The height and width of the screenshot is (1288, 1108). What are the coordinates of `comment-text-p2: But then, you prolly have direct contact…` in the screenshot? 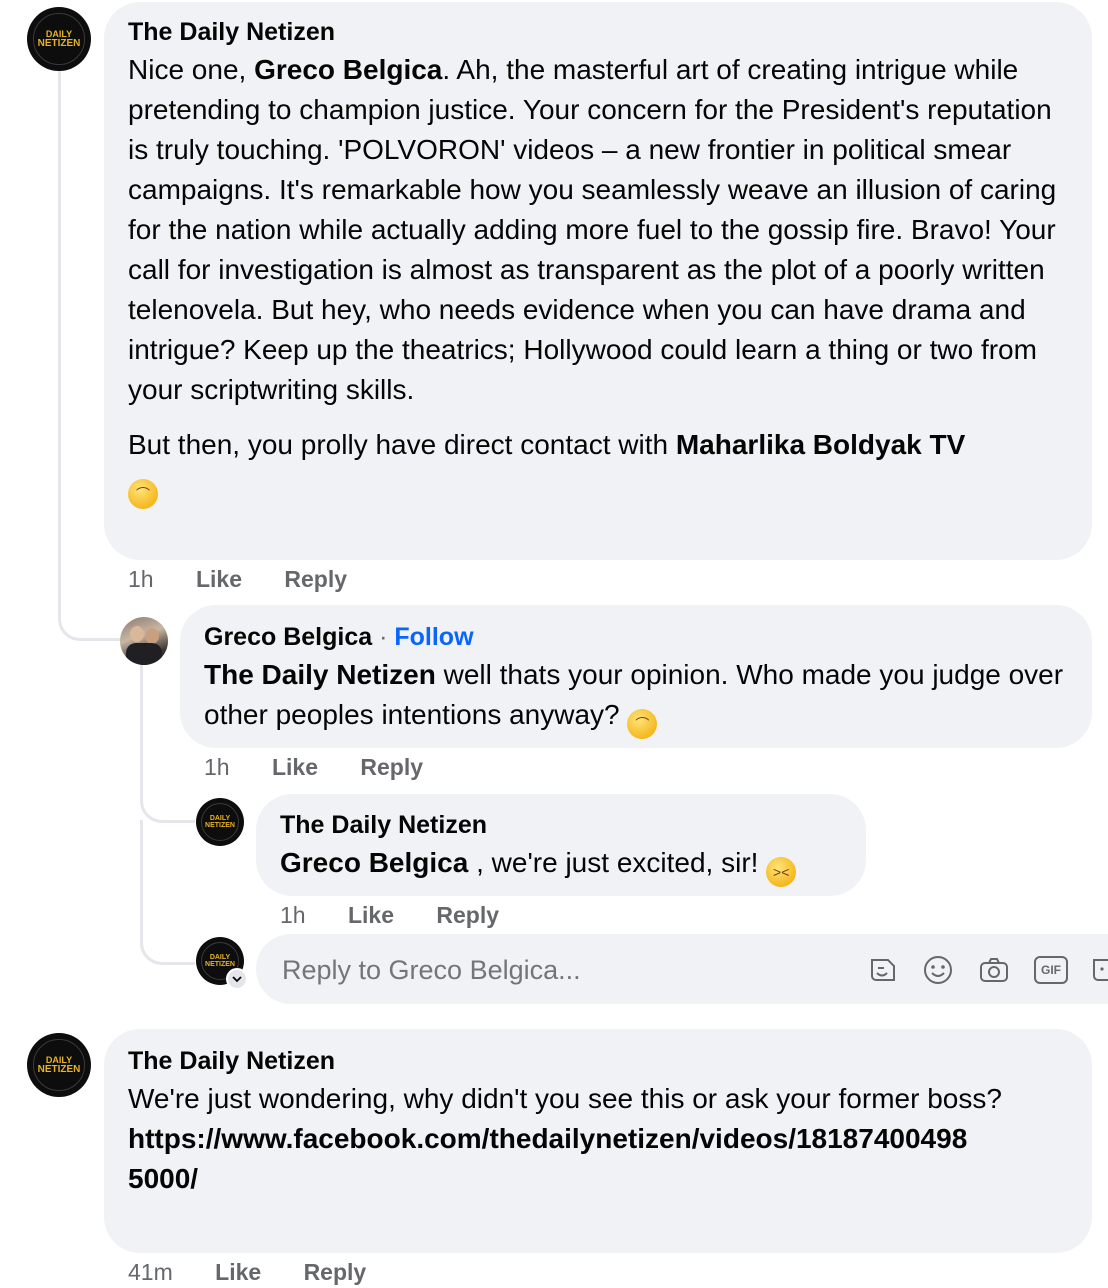 It's located at (547, 444).